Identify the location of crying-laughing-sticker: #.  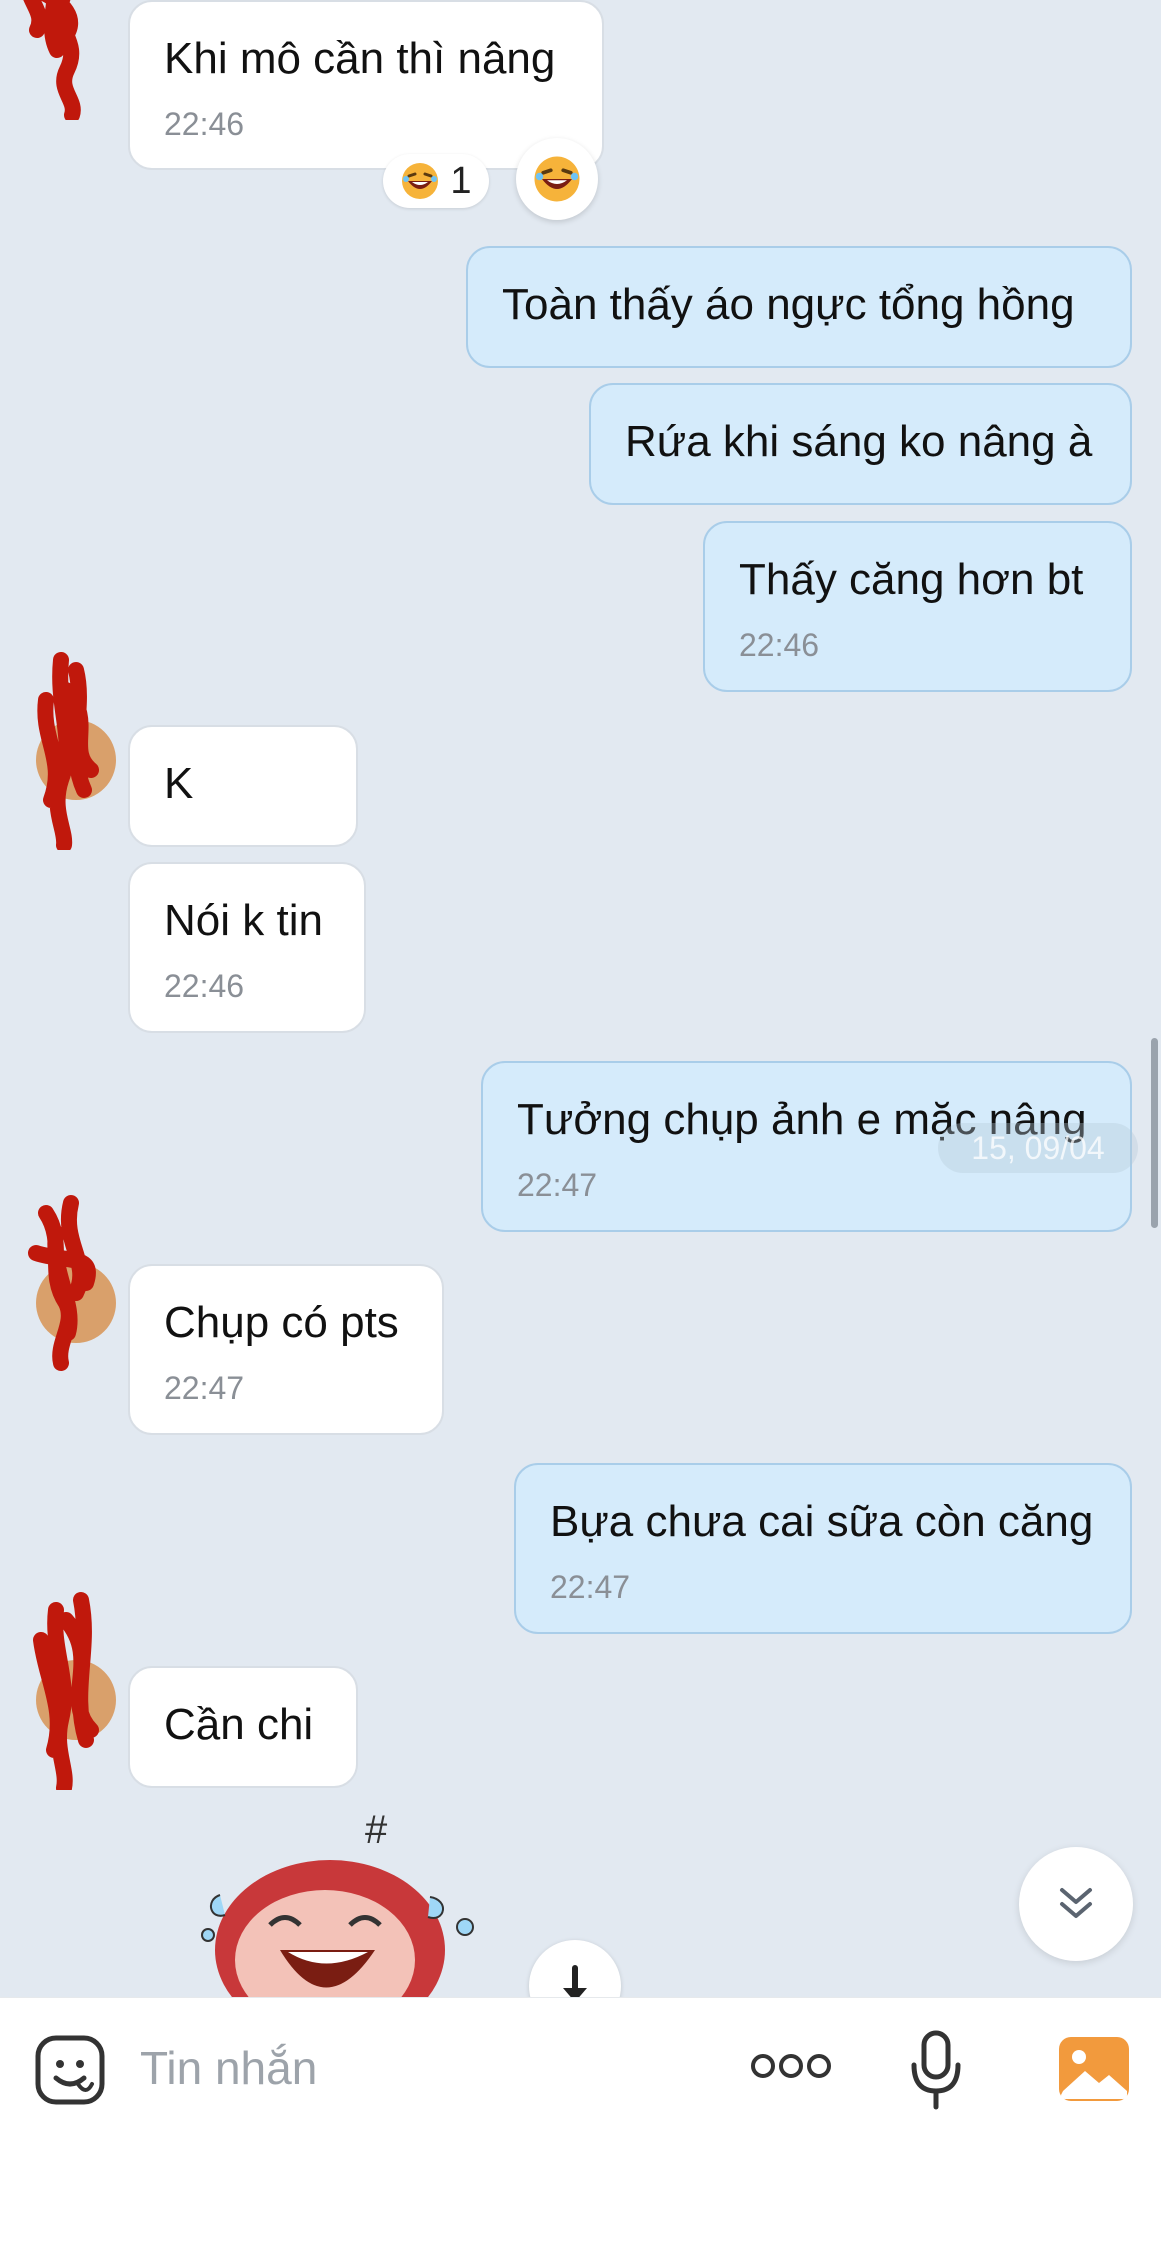
(345, 1901).